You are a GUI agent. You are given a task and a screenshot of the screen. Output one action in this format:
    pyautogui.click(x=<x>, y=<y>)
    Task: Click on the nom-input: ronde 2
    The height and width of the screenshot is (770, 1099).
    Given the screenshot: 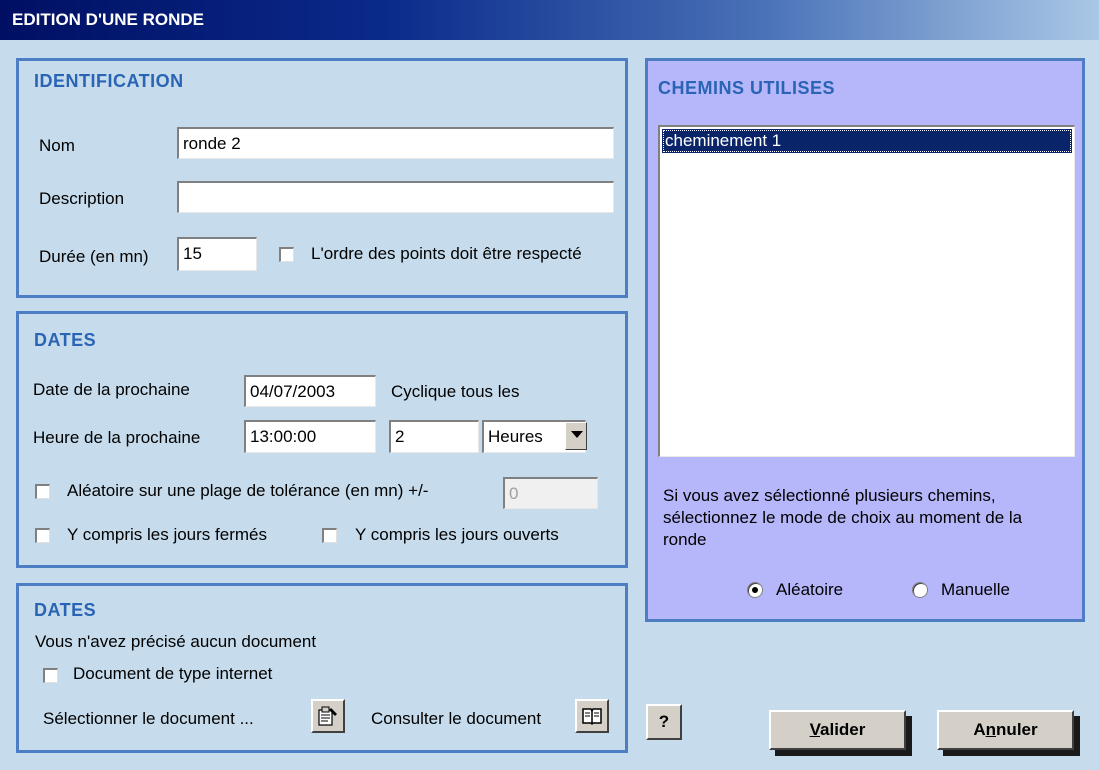 What is the action you would take?
    pyautogui.click(x=395, y=143)
    